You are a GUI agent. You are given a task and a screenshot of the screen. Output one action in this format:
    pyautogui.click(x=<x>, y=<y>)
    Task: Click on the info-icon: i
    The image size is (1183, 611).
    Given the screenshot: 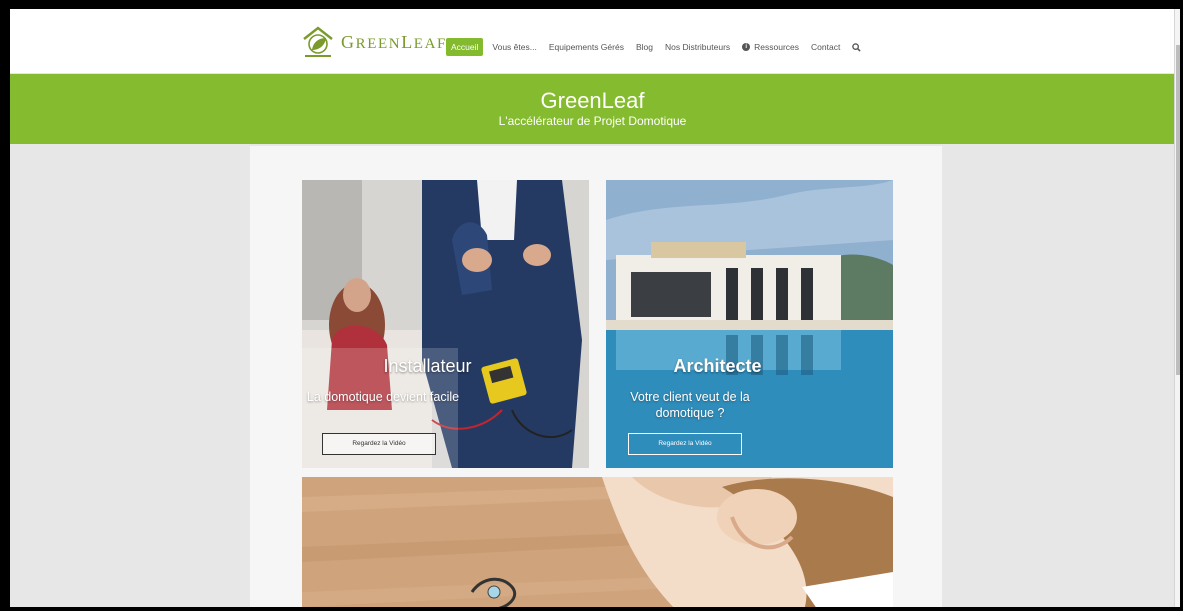 What is the action you would take?
    pyautogui.click(x=746, y=47)
    